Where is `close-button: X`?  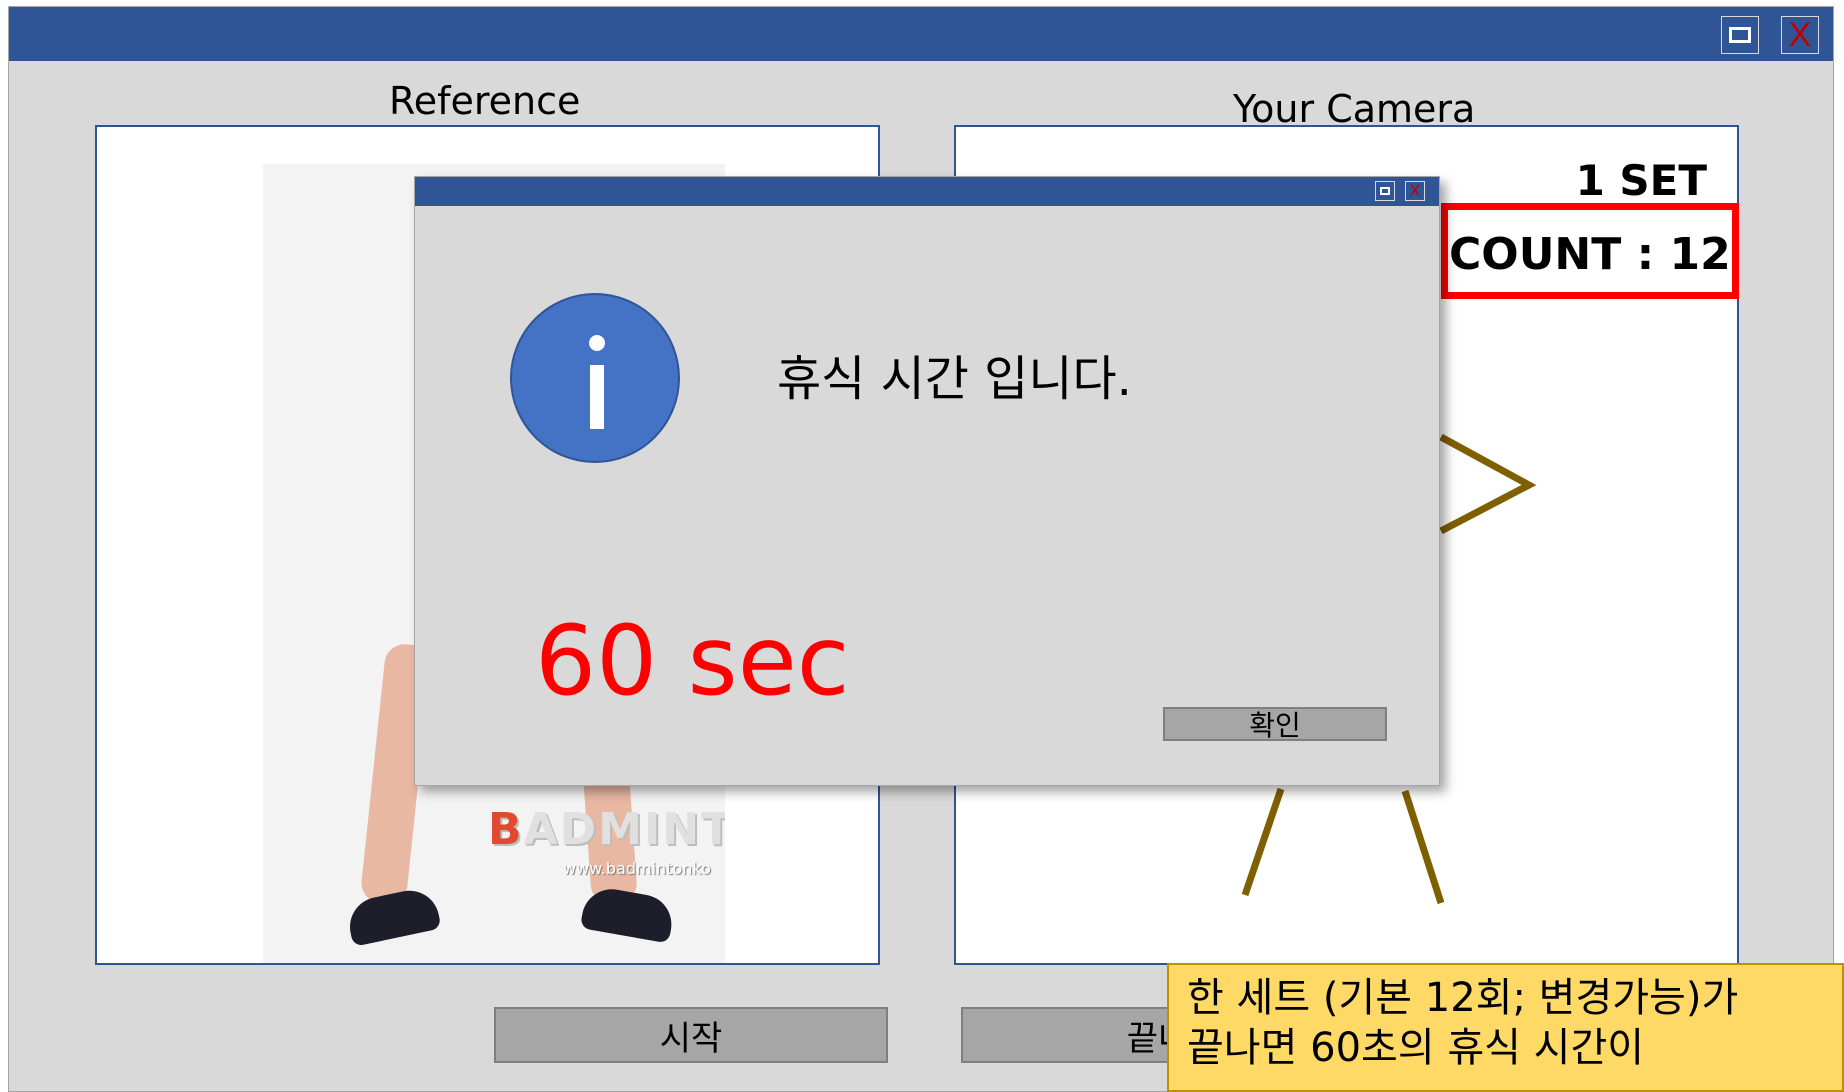
close-button: X is located at coordinates (1800, 35).